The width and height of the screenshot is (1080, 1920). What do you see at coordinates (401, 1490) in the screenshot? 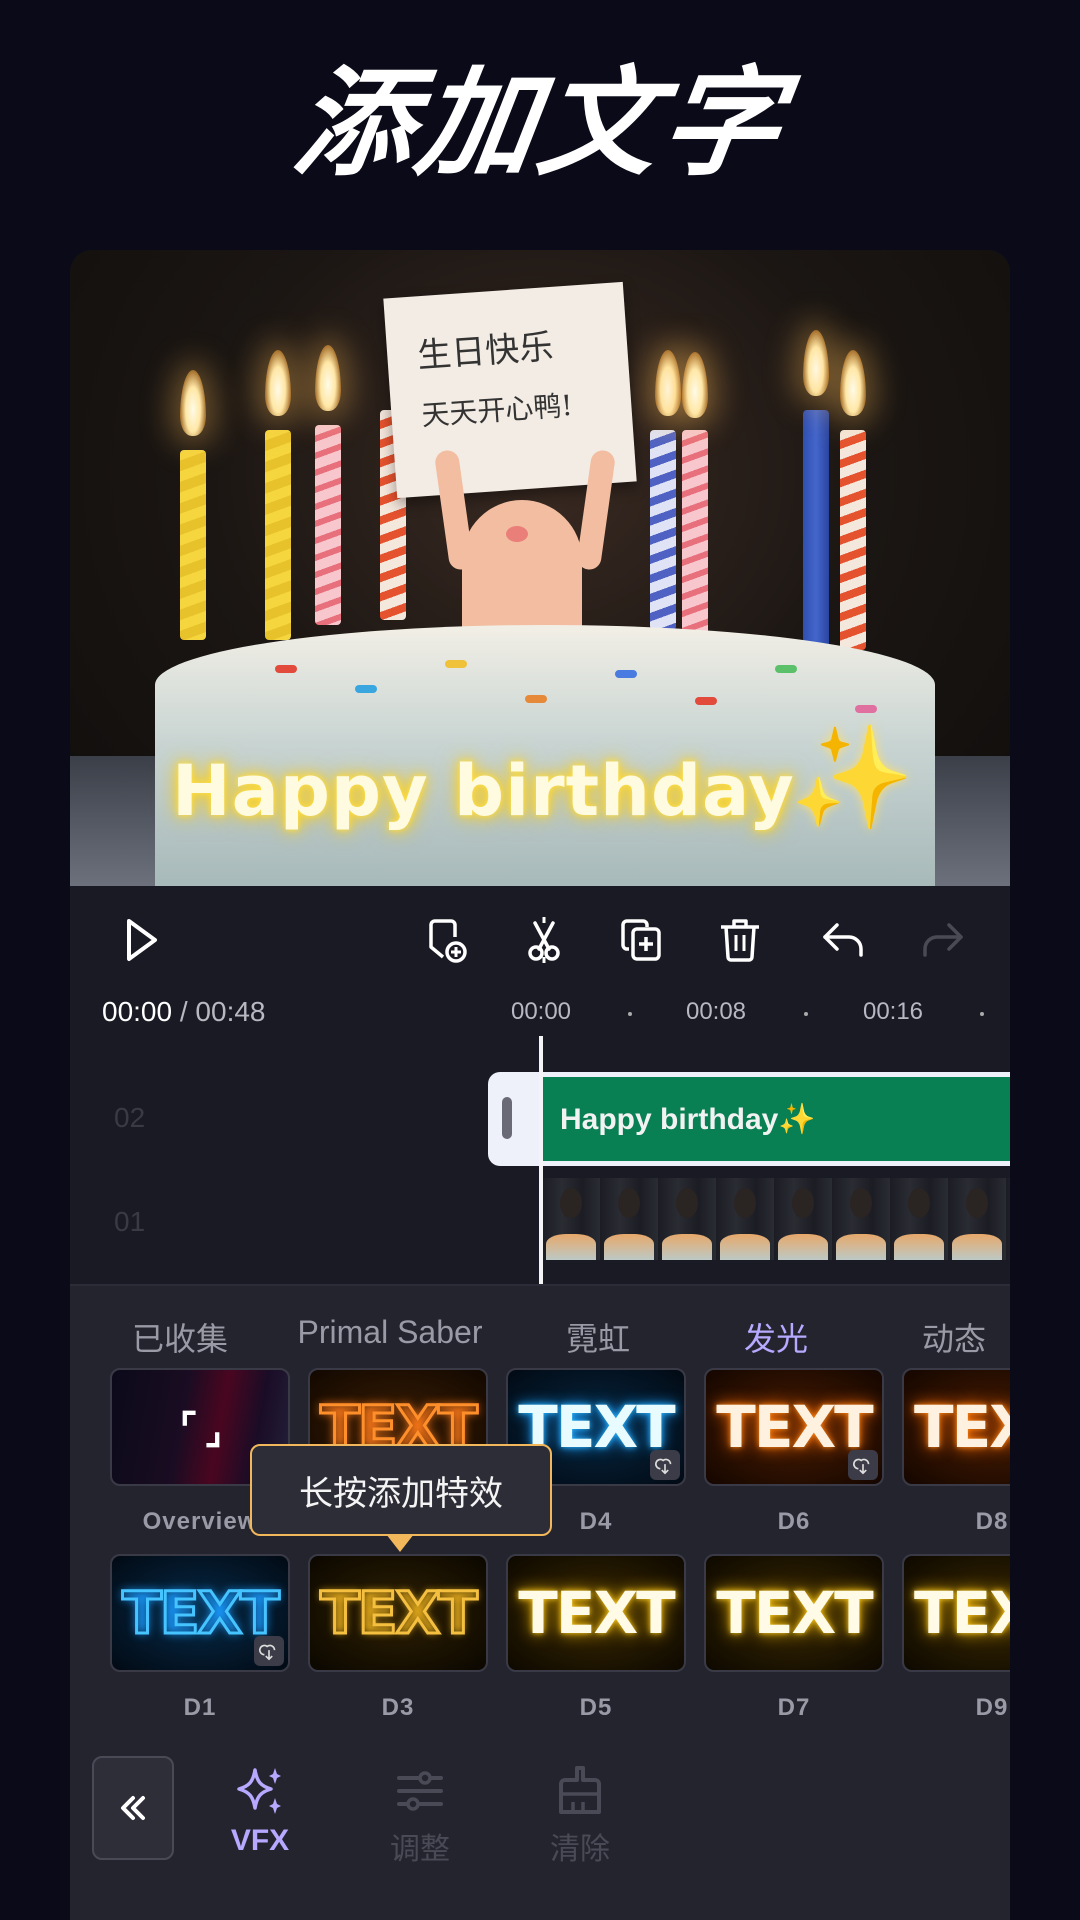
I see `long-press-tooltip: 长按添加特效` at bounding box center [401, 1490].